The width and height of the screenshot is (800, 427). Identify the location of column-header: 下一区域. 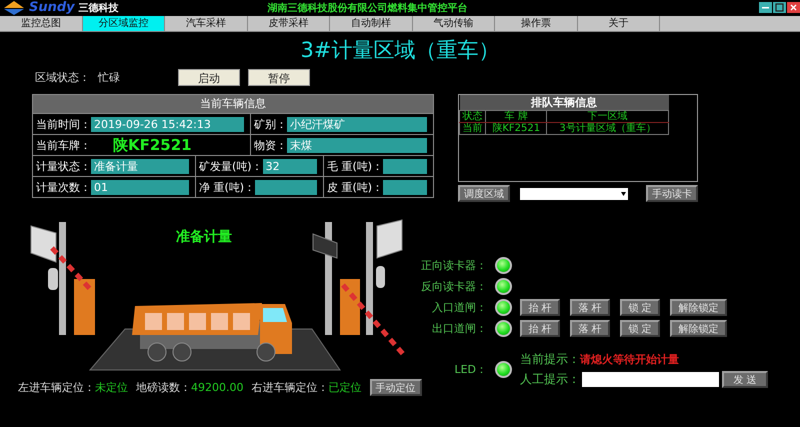
(607, 116).